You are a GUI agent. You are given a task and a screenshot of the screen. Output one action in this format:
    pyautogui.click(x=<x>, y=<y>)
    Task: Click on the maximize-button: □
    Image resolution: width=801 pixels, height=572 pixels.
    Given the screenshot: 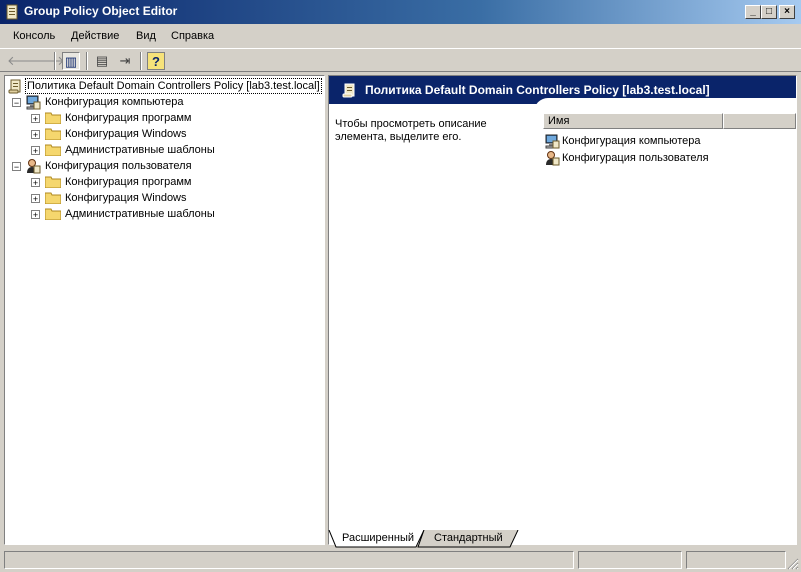 What is the action you would take?
    pyautogui.click(x=769, y=12)
    